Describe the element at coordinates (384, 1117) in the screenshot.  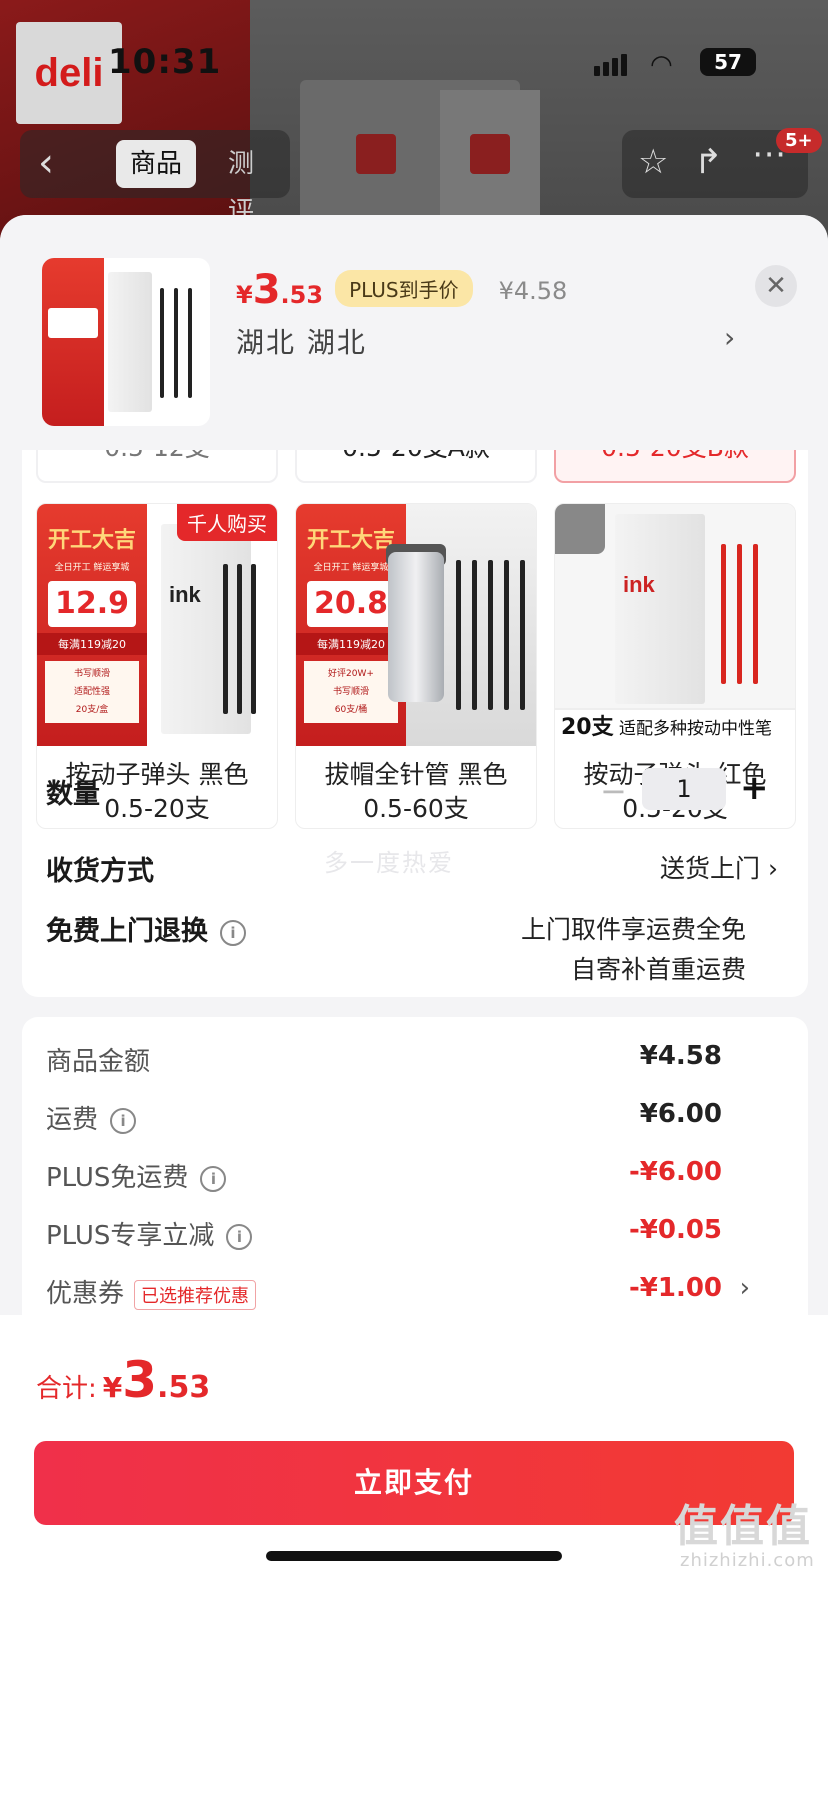
I see `fee-row-shipping: 运费 i ¥6.00` at that location.